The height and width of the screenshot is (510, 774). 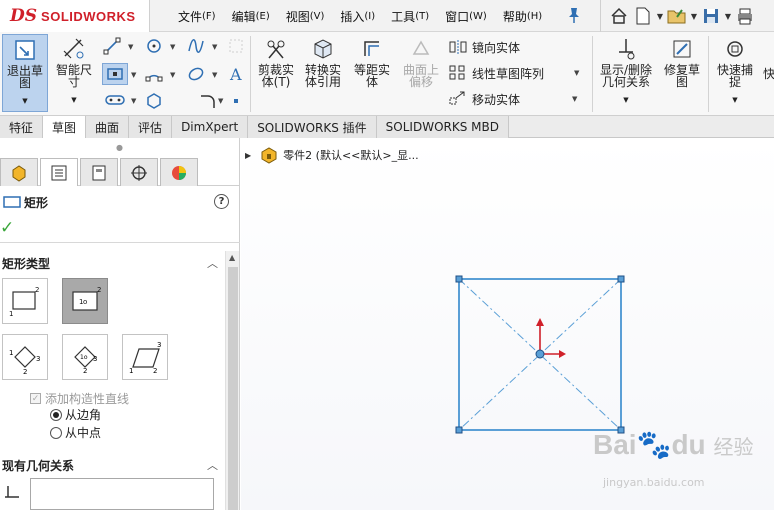 What do you see at coordinates (122, 494) in the screenshot?
I see `existing-relations-list` at bounding box center [122, 494].